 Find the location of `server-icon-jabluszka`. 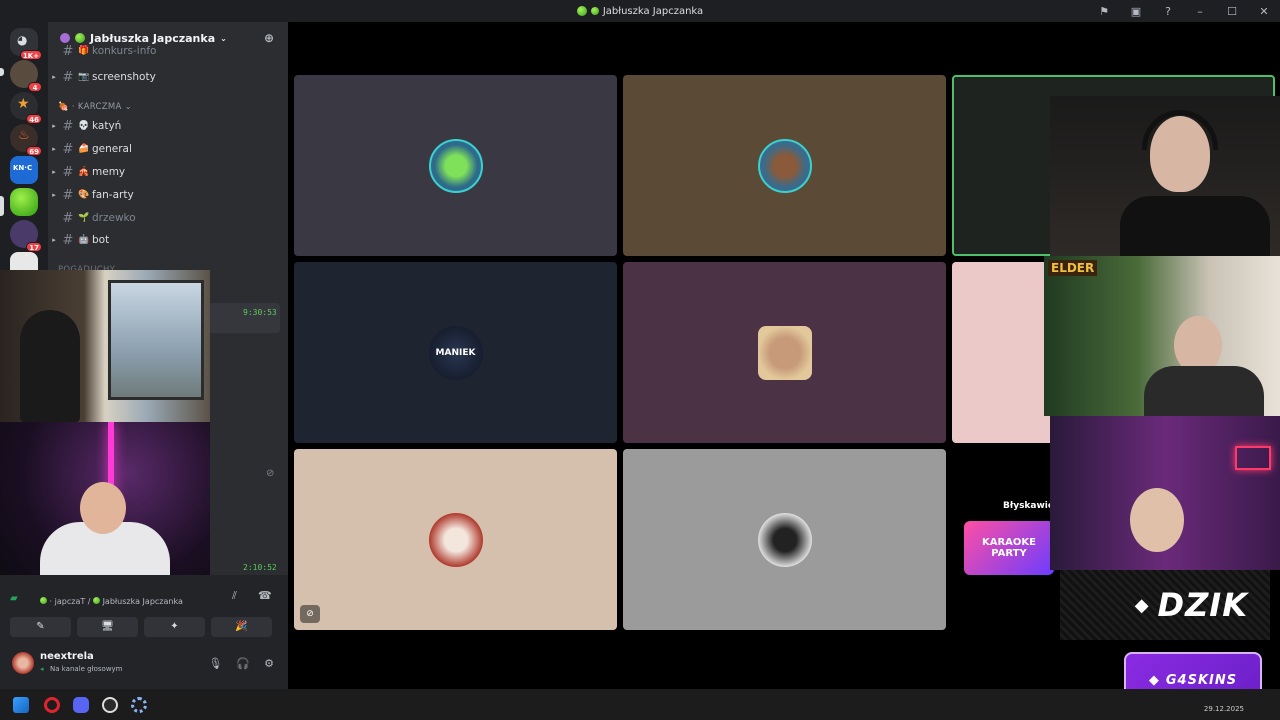

server-icon-jabluszka is located at coordinates (24, 202).